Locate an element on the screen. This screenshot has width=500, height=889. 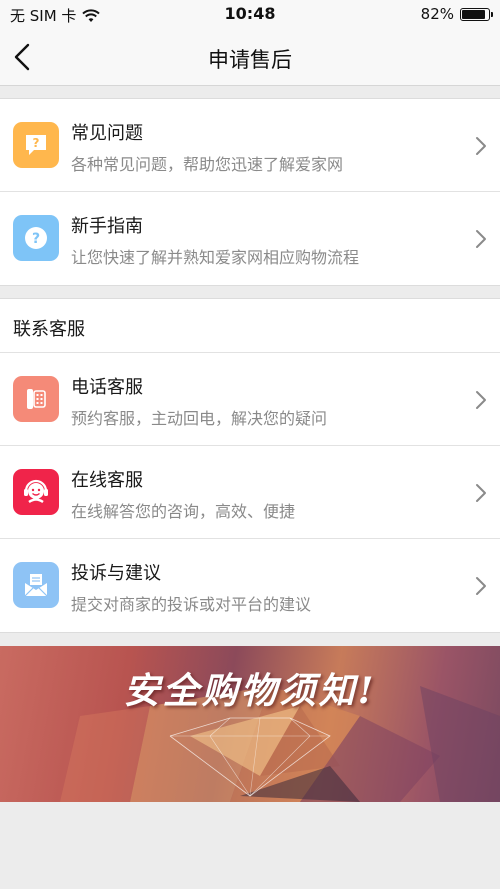
battery-fill is located at coordinates (473, 14).